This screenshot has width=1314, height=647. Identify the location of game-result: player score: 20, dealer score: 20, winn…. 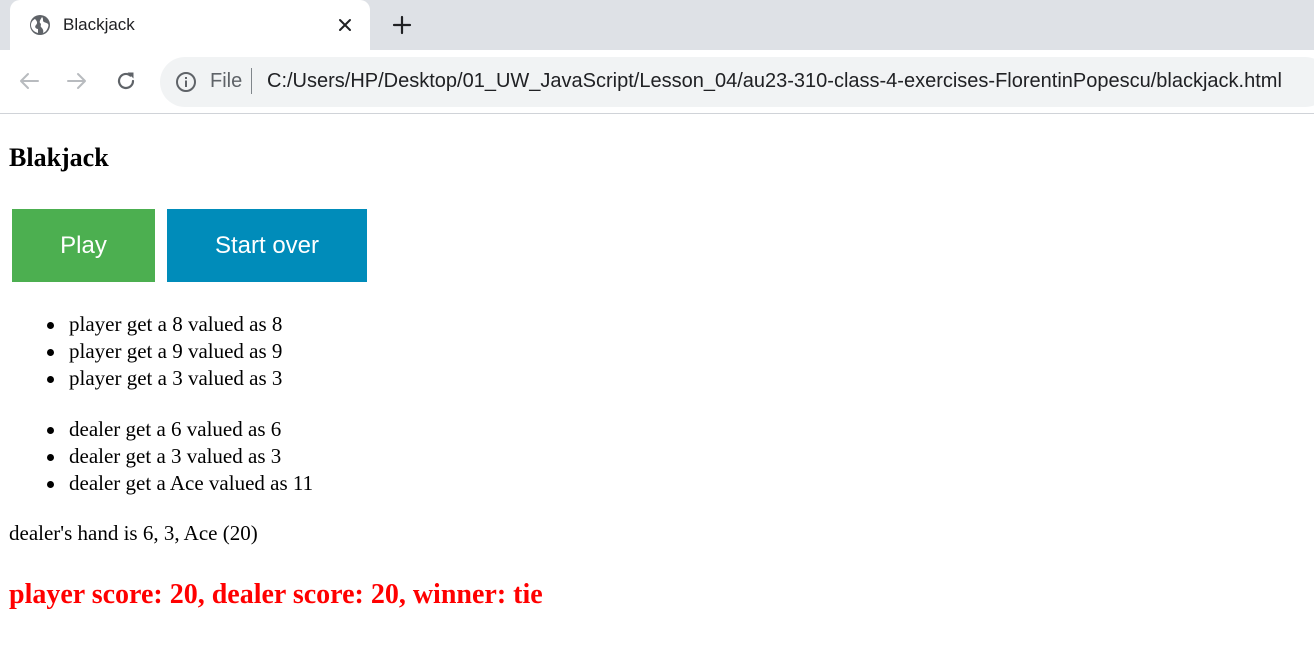
(276, 594).